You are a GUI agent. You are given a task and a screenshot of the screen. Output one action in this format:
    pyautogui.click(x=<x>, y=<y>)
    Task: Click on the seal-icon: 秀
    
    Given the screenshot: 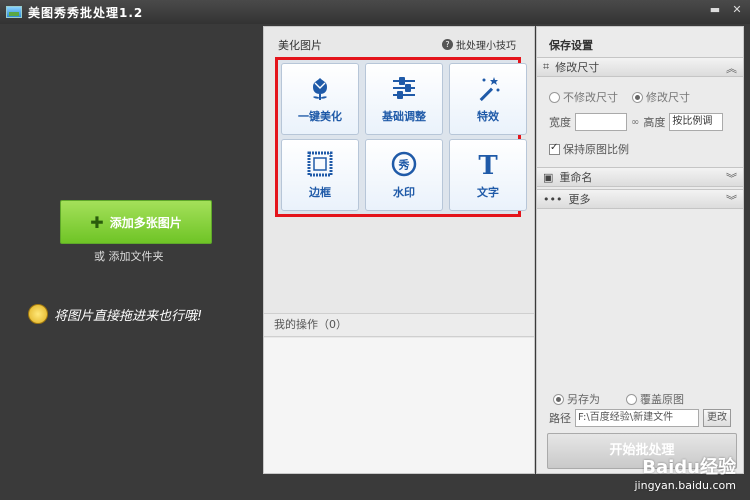 What is the action you would take?
    pyautogui.click(x=404, y=164)
    